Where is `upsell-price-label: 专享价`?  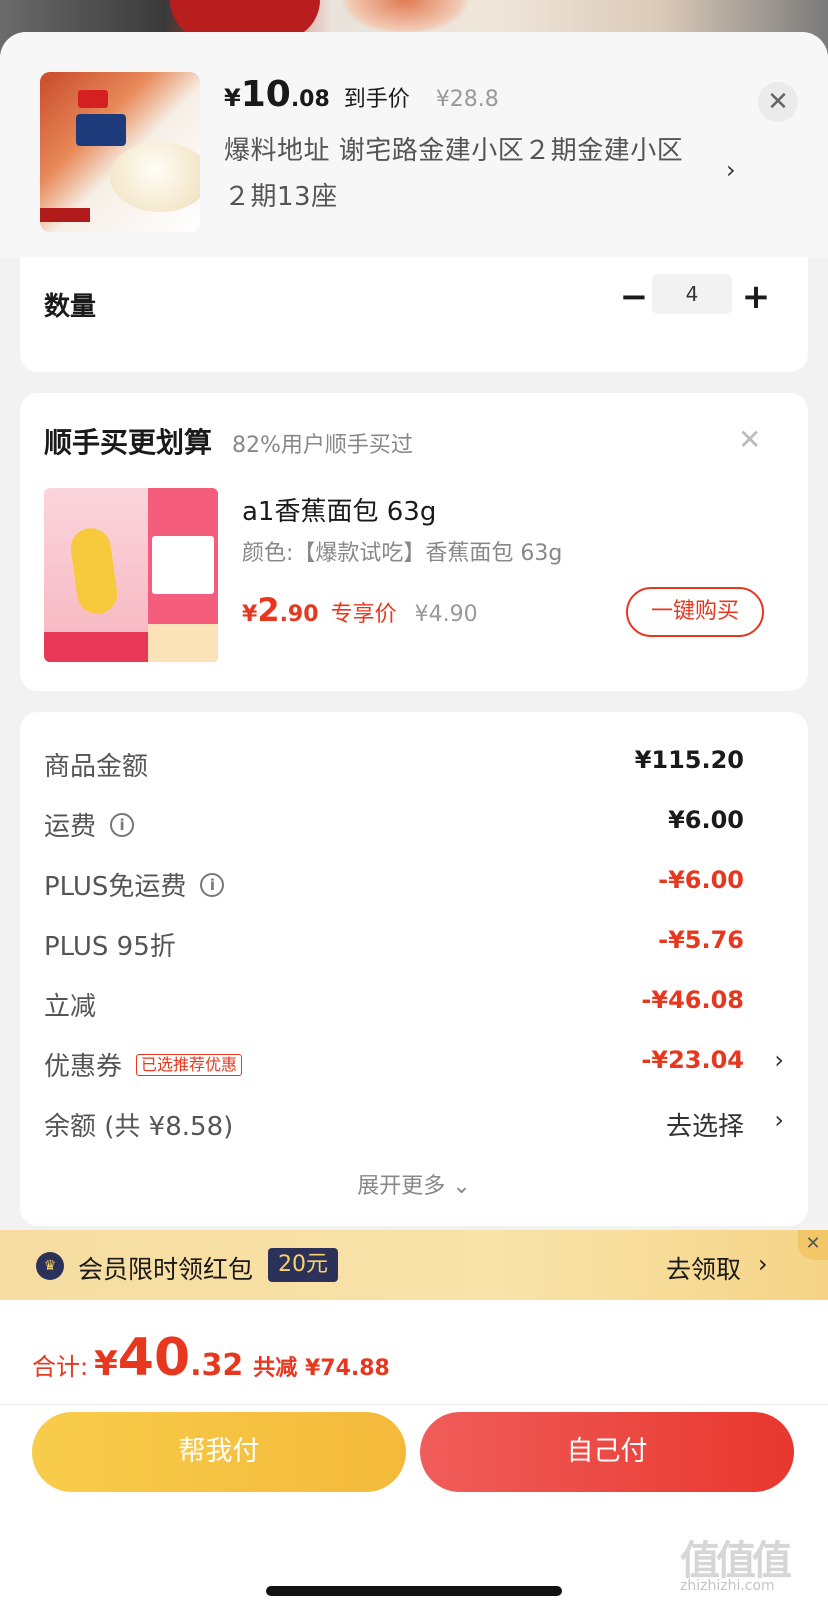 upsell-price-label: 专享价 is located at coordinates (363, 614).